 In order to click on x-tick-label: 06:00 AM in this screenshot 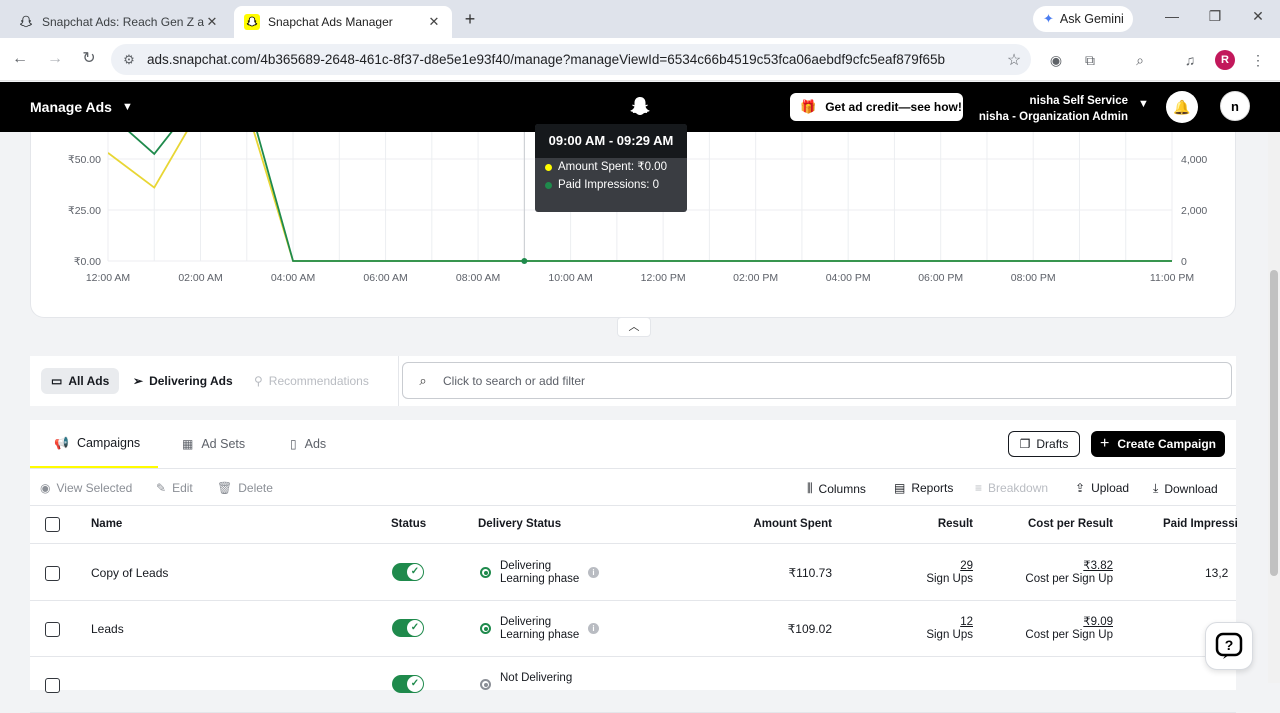, I will do `click(385, 278)`.